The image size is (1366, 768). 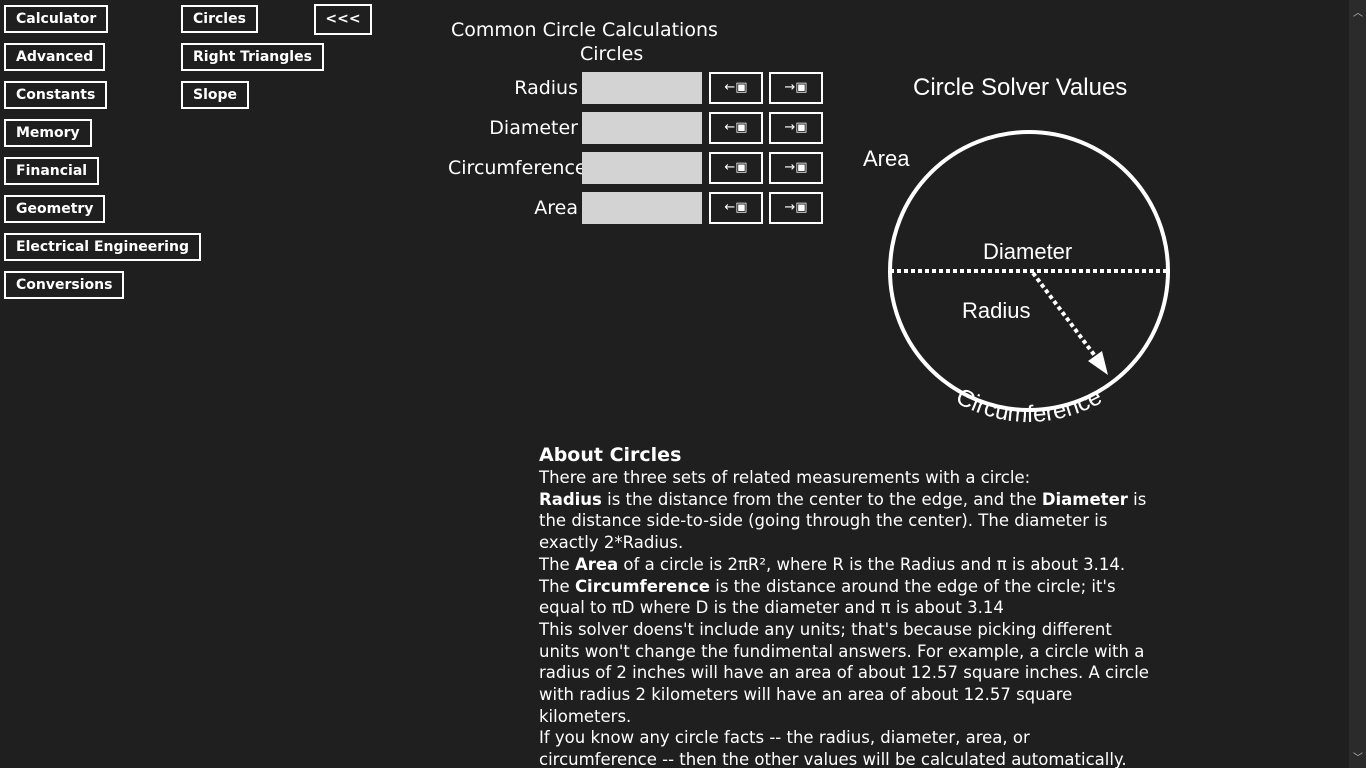 What do you see at coordinates (642, 168) in the screenshot?
I see `circumference-input` at bounding box center [642, 168].